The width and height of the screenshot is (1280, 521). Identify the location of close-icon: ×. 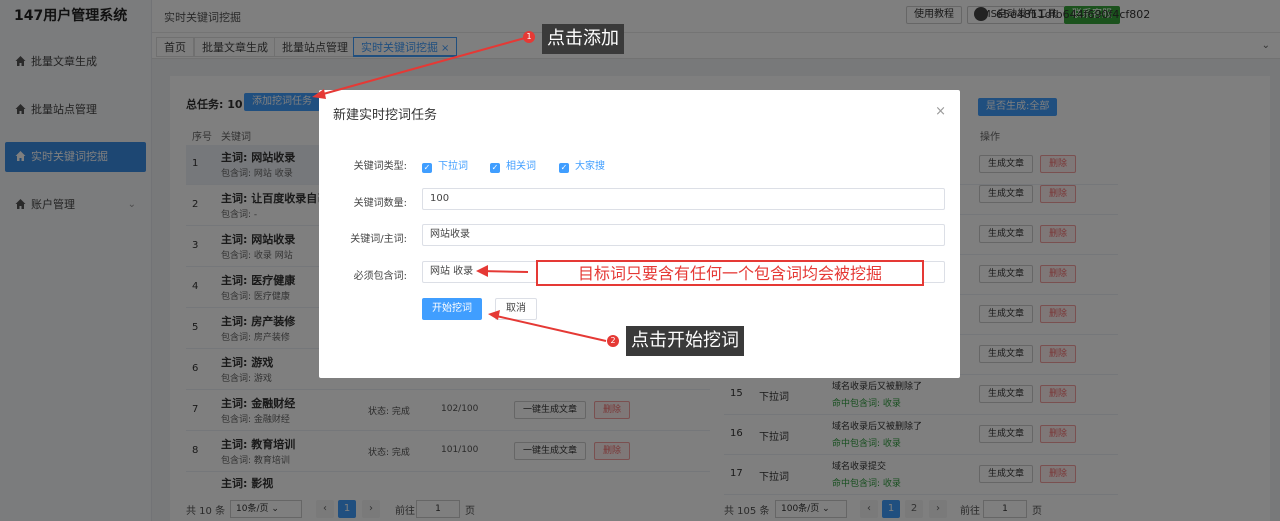
(940, 111).